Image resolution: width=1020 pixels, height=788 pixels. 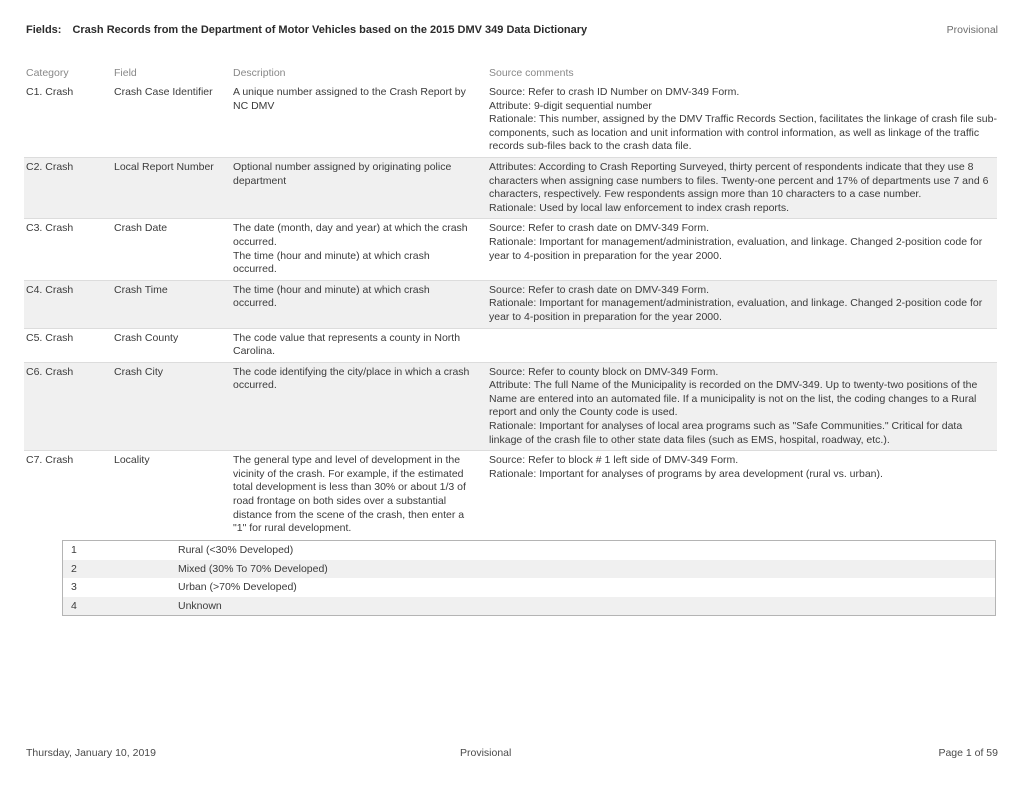 I want to click on column-header-description: Description, so click(x=259, y=73).